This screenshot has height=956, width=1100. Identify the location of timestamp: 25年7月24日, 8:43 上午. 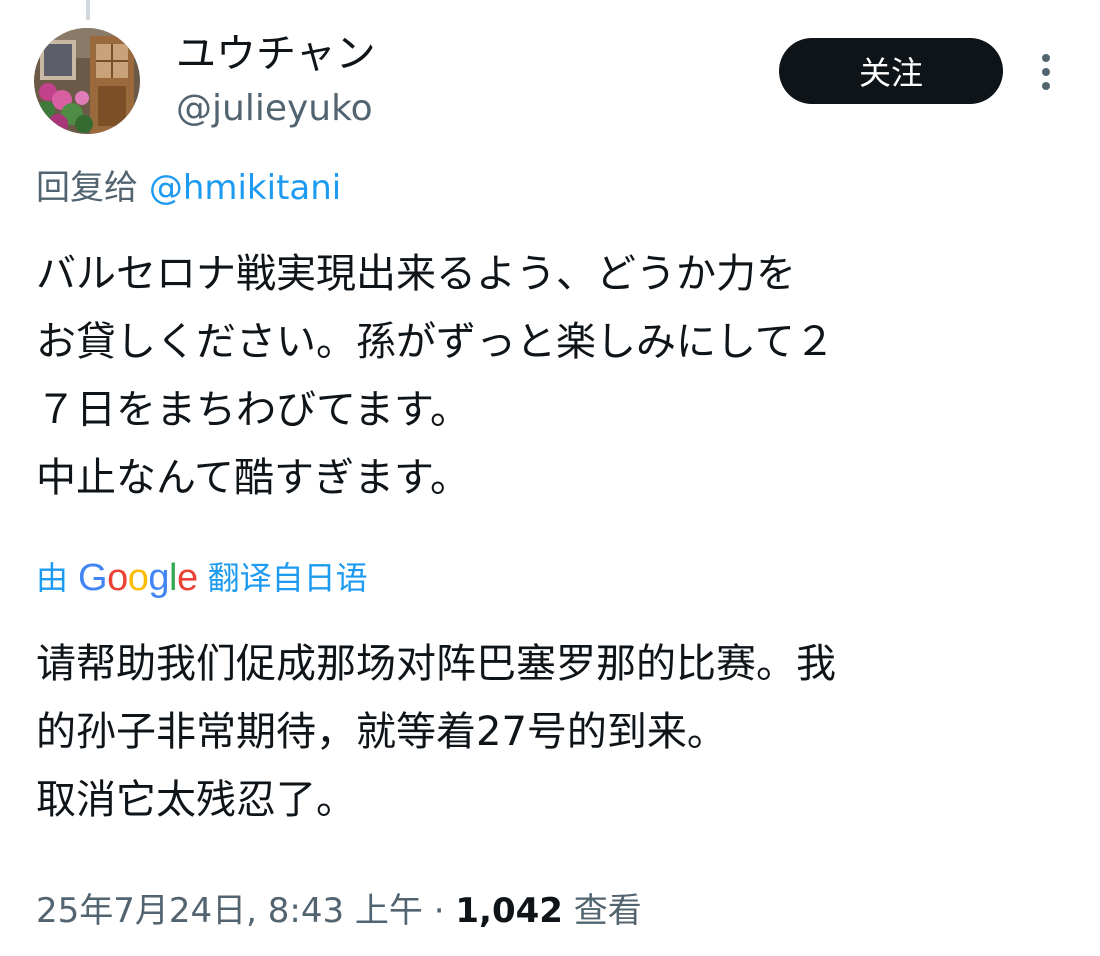
(229, 911).